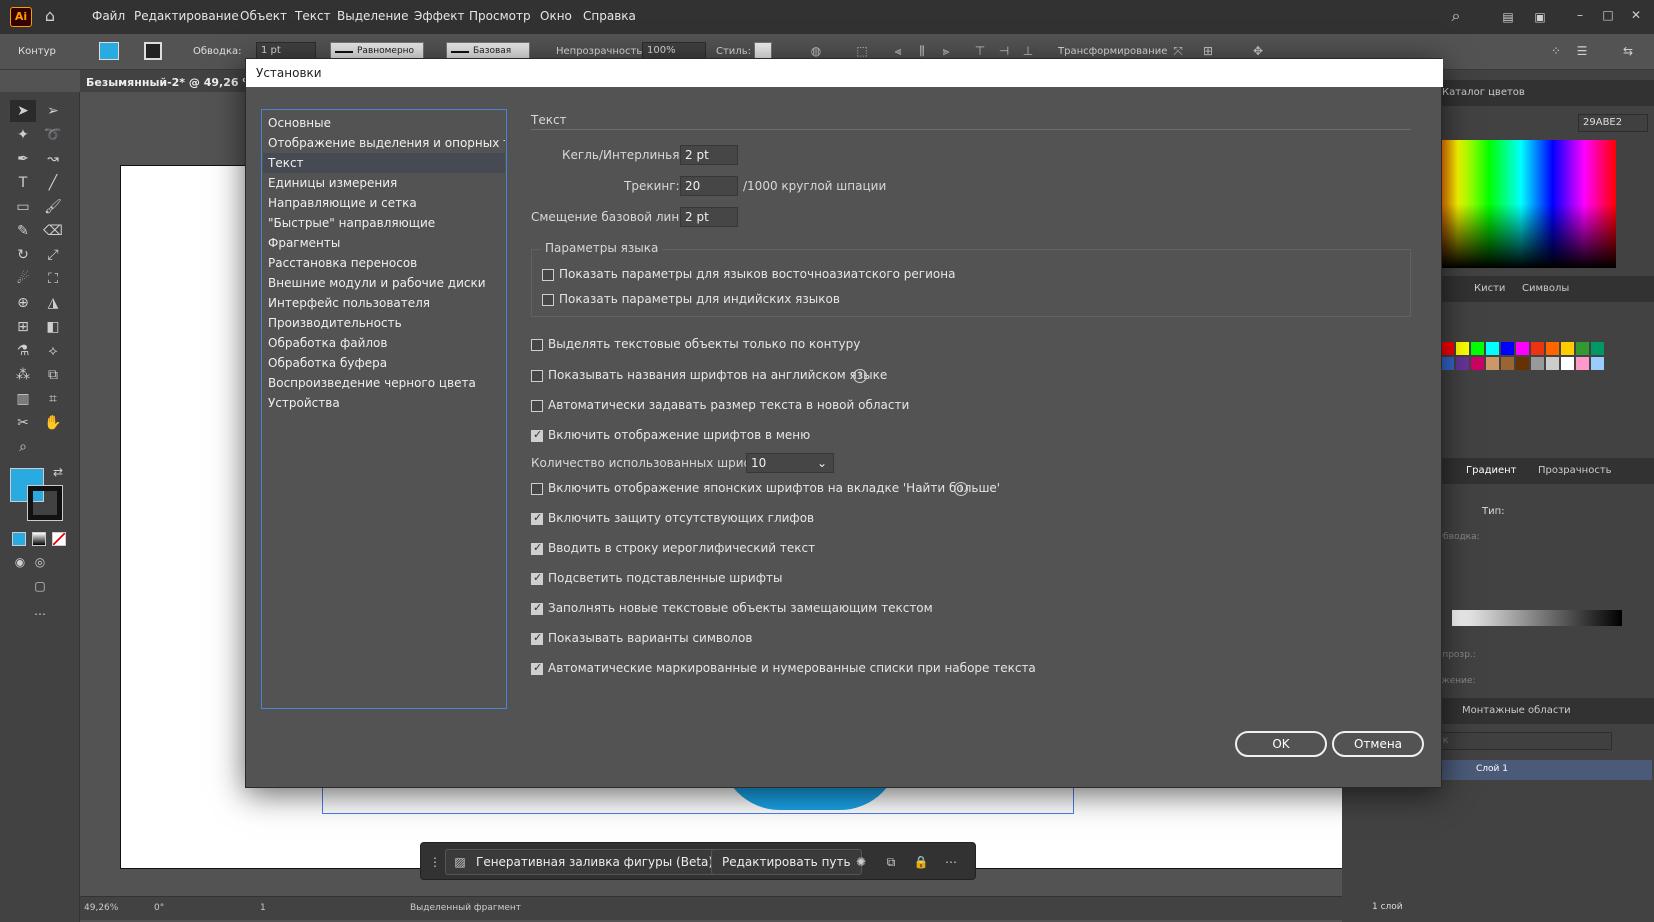 The width and height of the screenshot is (1654, 922). I want to click on category-guides-grid: Направляющие и сетка, so click(384, 203).